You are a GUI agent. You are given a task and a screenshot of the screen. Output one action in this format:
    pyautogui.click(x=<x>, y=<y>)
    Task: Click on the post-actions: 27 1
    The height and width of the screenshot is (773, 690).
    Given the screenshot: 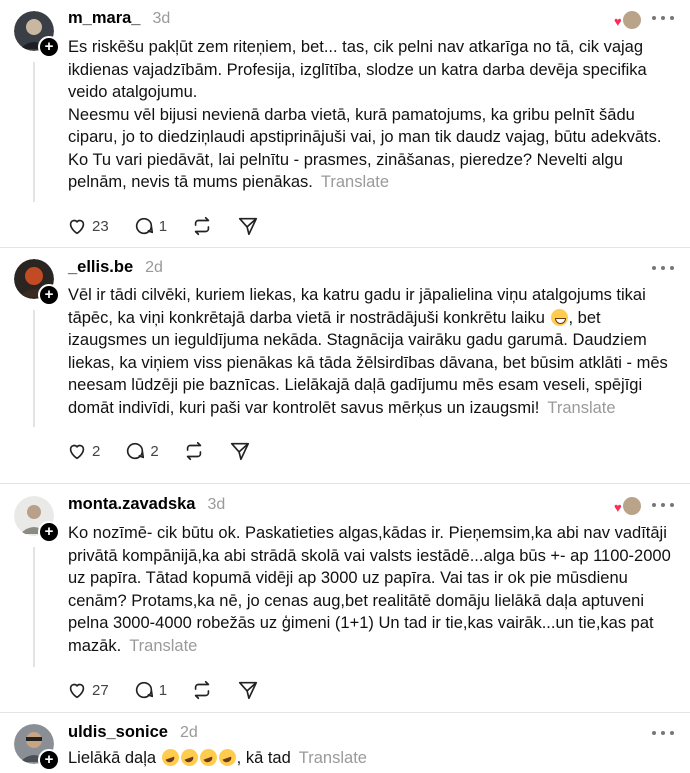 What is the action you would take?
    pyautogui.click(x=174, y=690)
    